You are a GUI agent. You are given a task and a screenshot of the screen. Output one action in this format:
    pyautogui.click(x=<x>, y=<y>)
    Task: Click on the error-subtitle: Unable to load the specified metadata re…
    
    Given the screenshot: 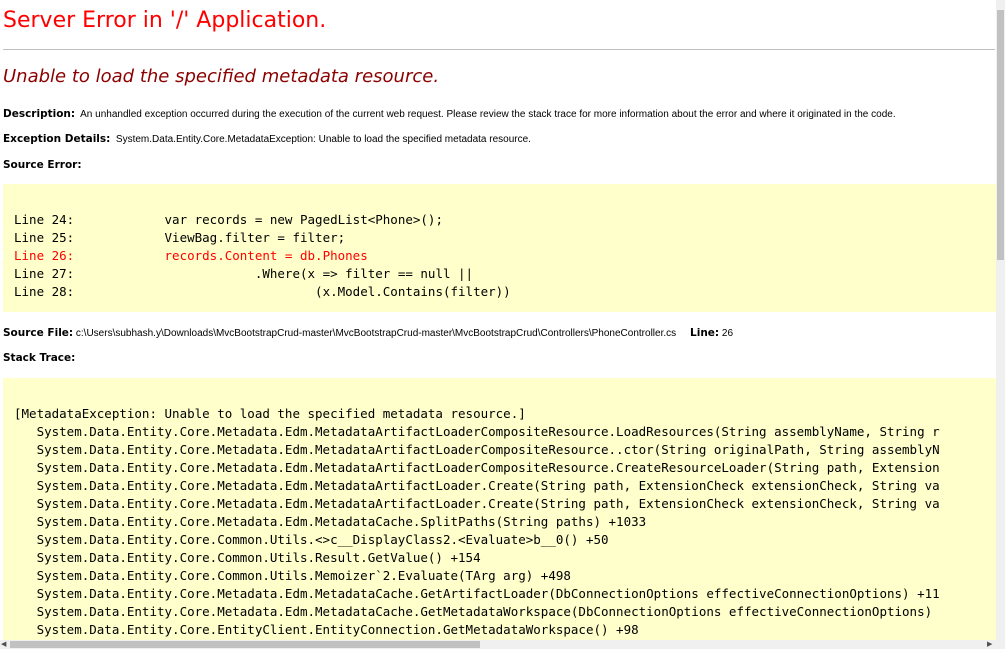 What is the action you would take?
    pyautogui.click(x=221, y=76)
    